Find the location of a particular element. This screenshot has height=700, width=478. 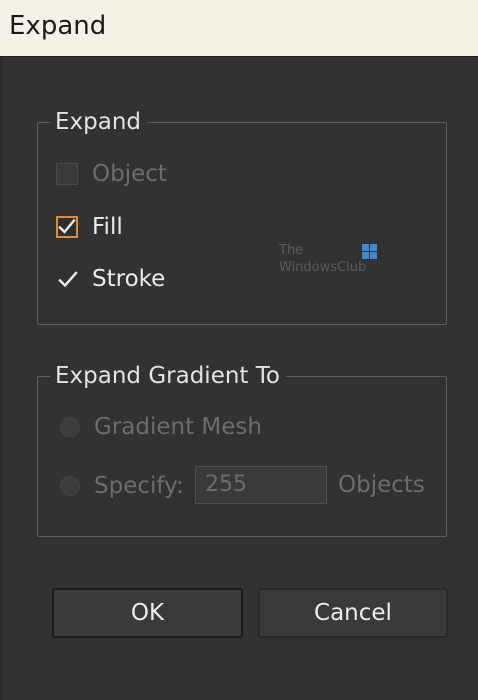

fill-label: Fill is located at coordinates (107, 227).